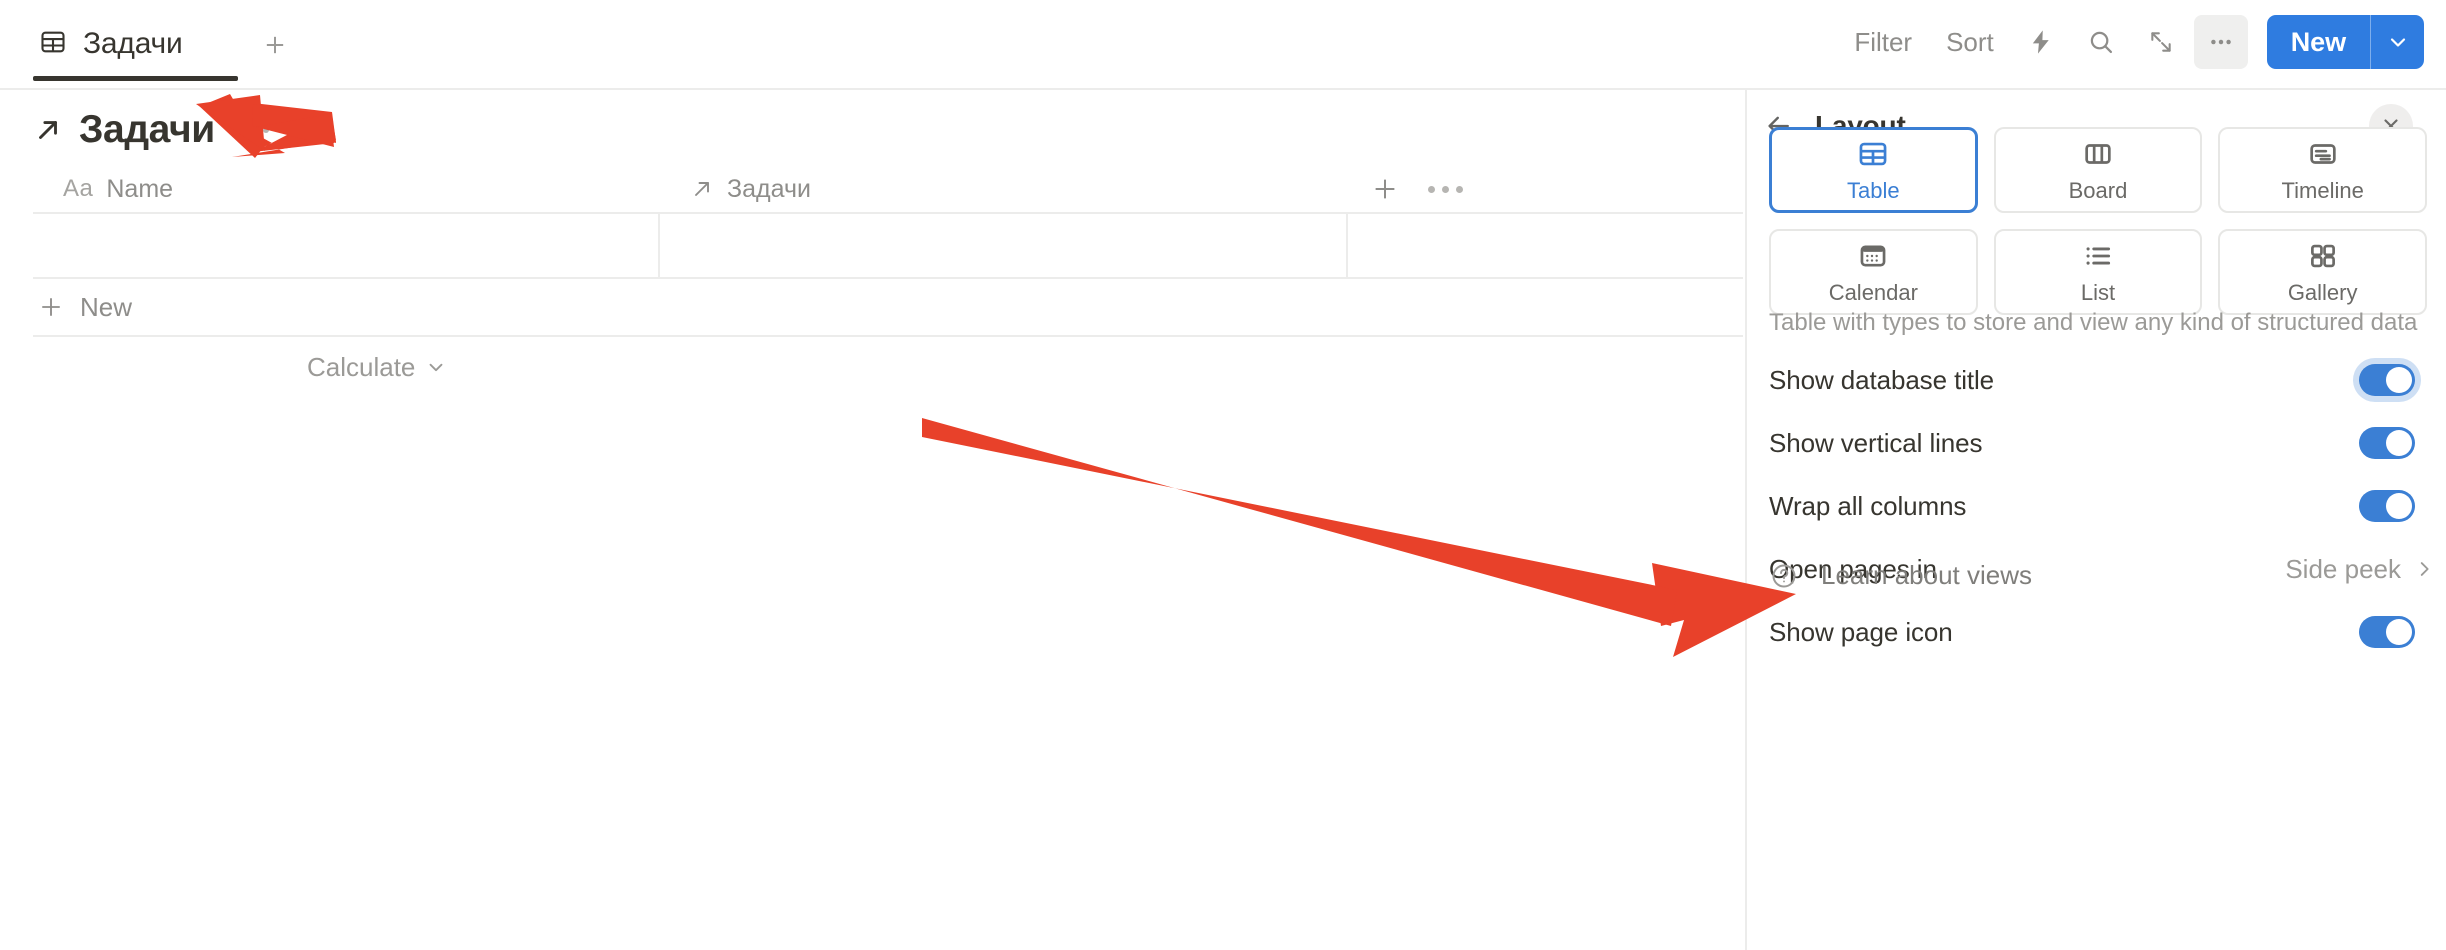 Image resolution: width=2446 pixels, height=950 pixels. I want to click on new-row-label: New, so click(106, 306).